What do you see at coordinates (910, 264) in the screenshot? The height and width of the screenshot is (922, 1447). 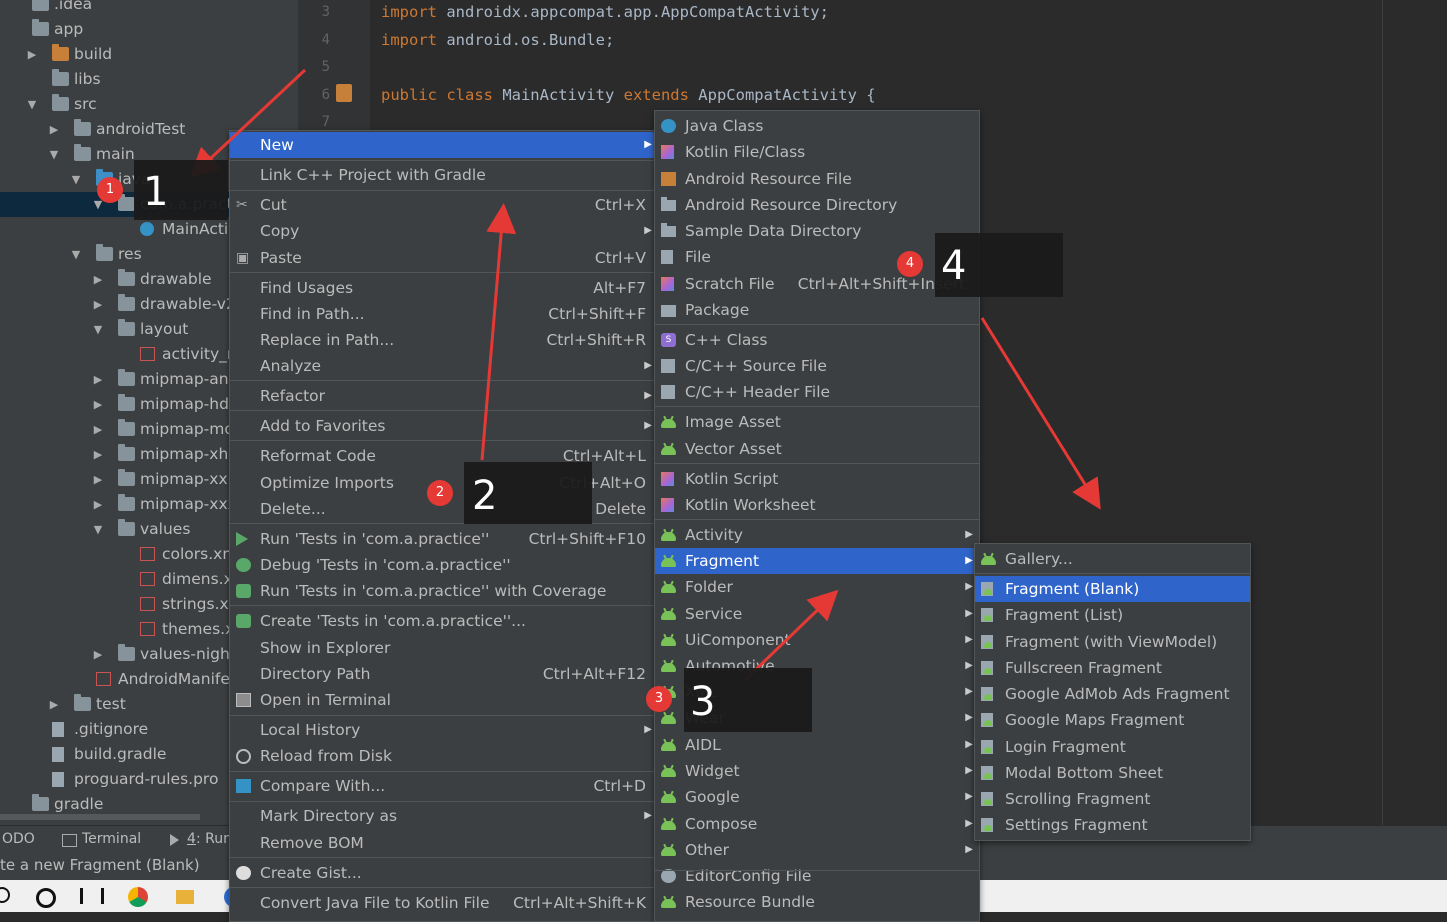 I see `step-4-badge: 4` at bounding box center [910, 264].